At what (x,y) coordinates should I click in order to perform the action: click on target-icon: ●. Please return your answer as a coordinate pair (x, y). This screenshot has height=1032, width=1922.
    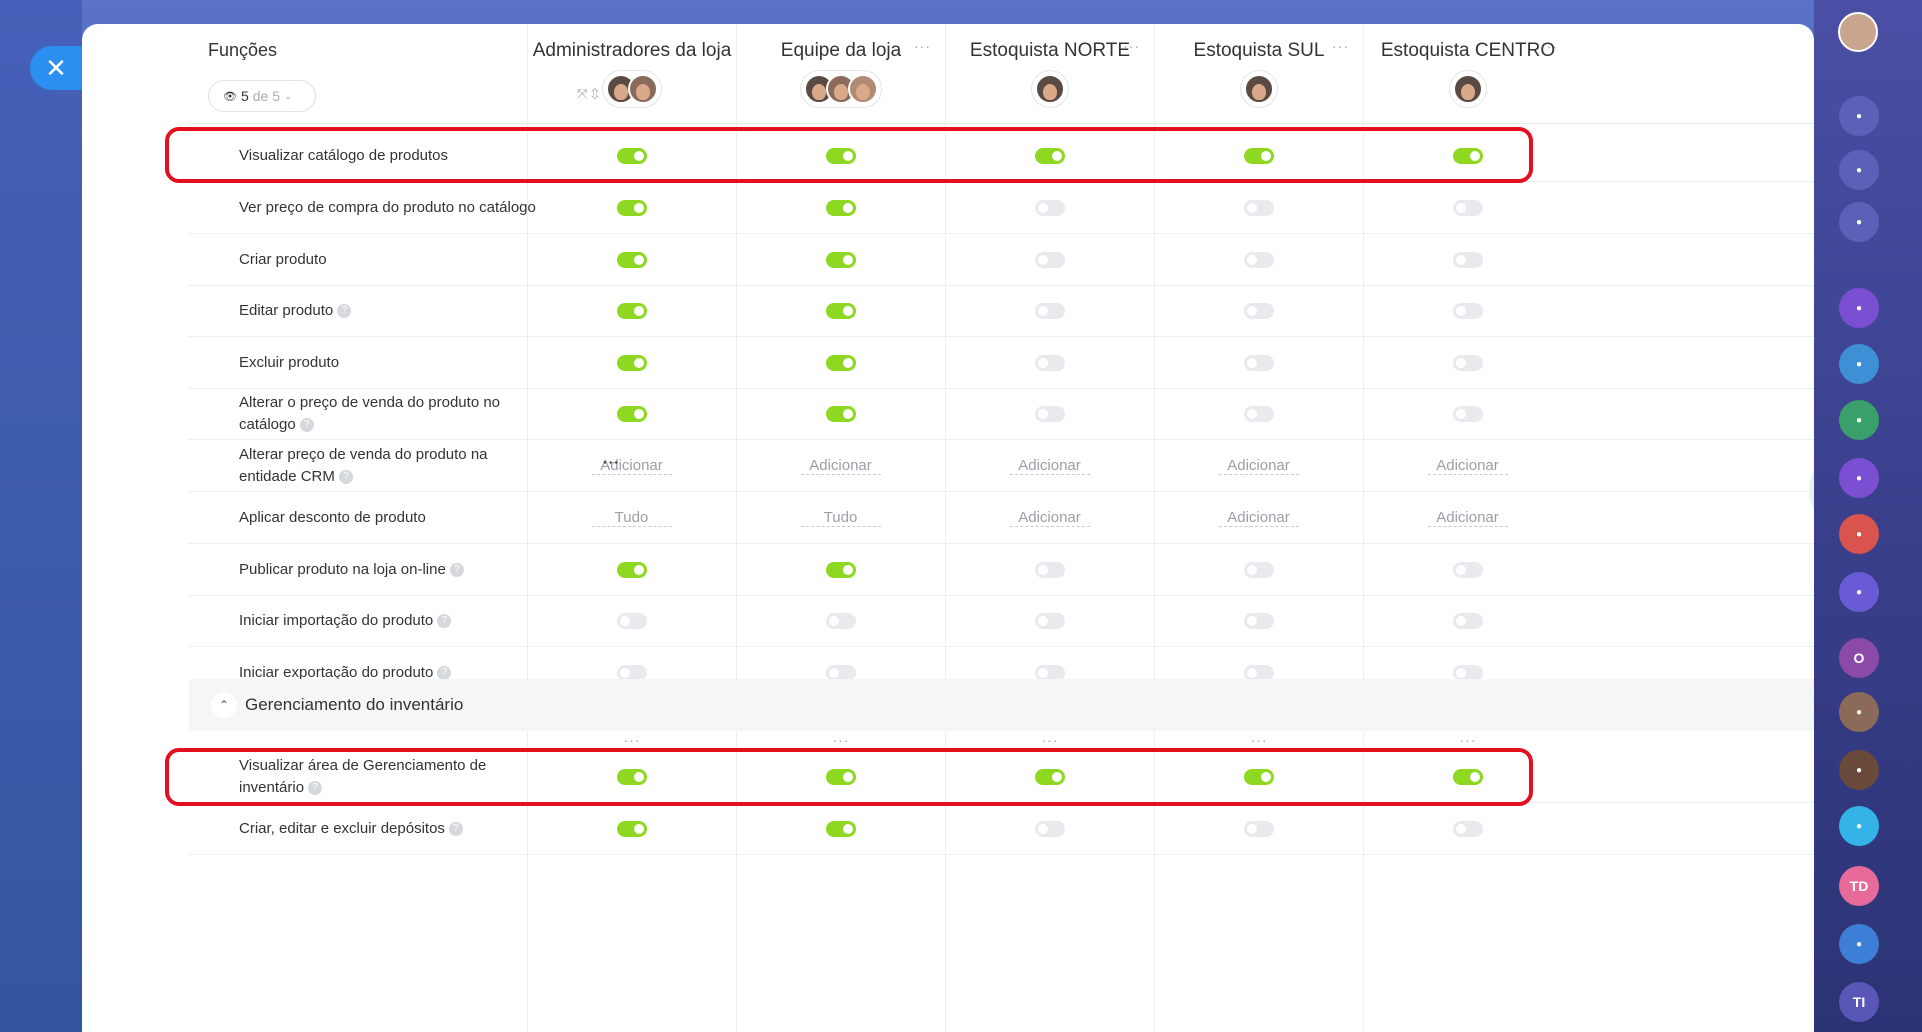
    Looking at the image, I should click on (1859, 170).